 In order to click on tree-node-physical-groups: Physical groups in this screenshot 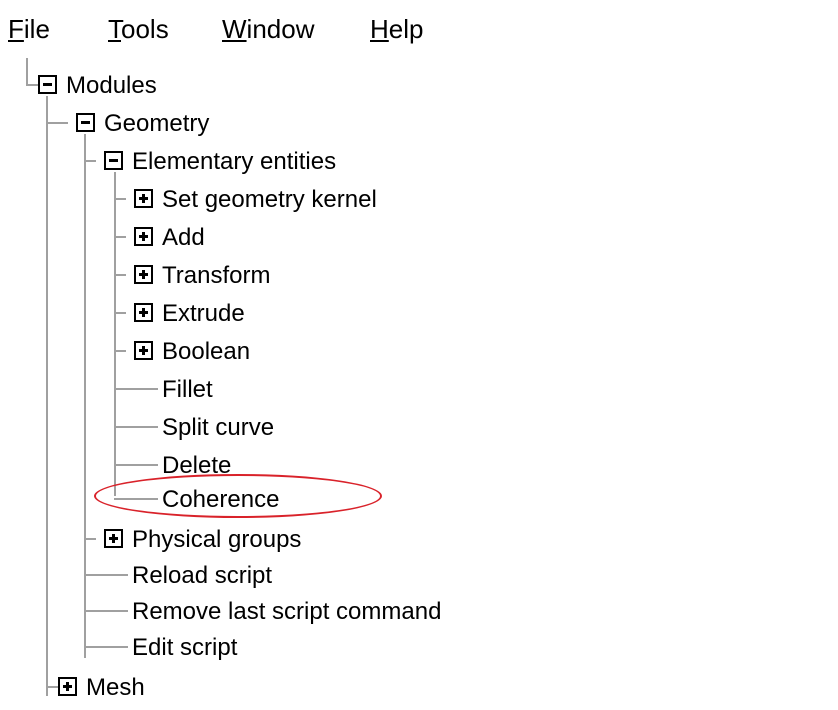, I will do `click(244, 543)`.